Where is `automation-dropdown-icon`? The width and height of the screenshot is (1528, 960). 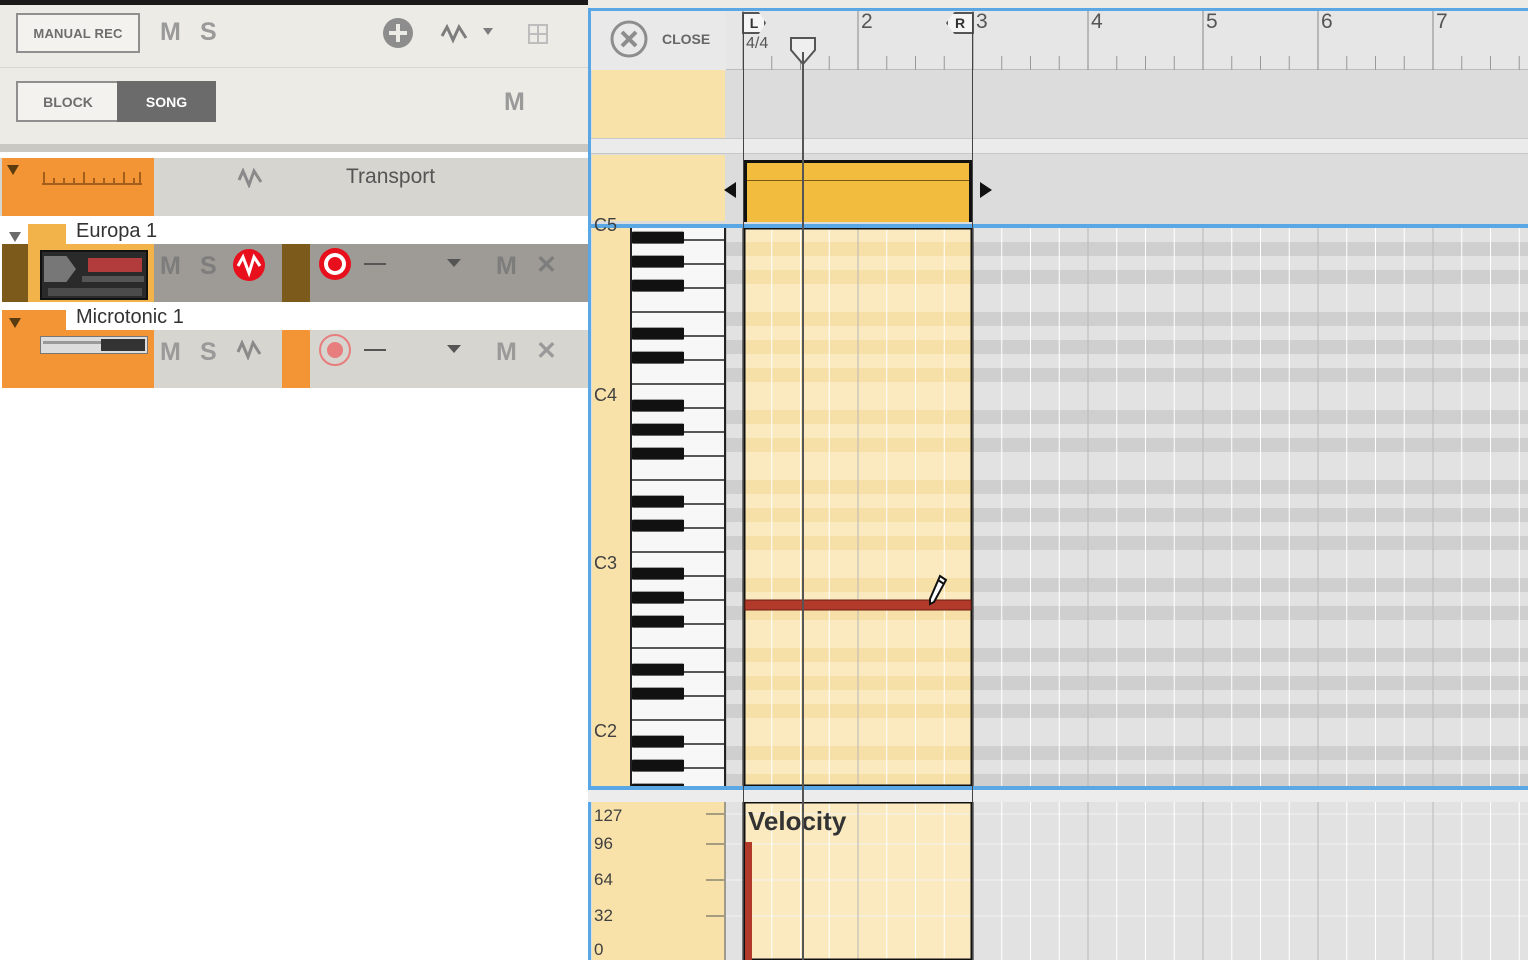
automation-dropdown-icon is located at coordinates (488, 32).